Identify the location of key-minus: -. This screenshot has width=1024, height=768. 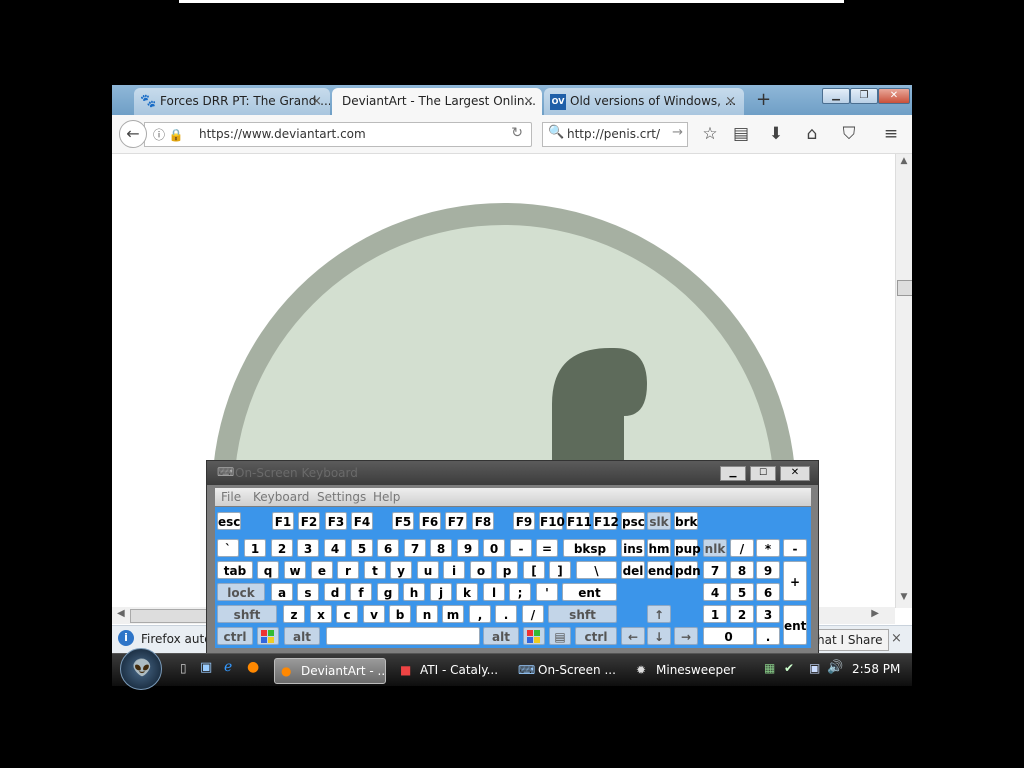
(521, 548).